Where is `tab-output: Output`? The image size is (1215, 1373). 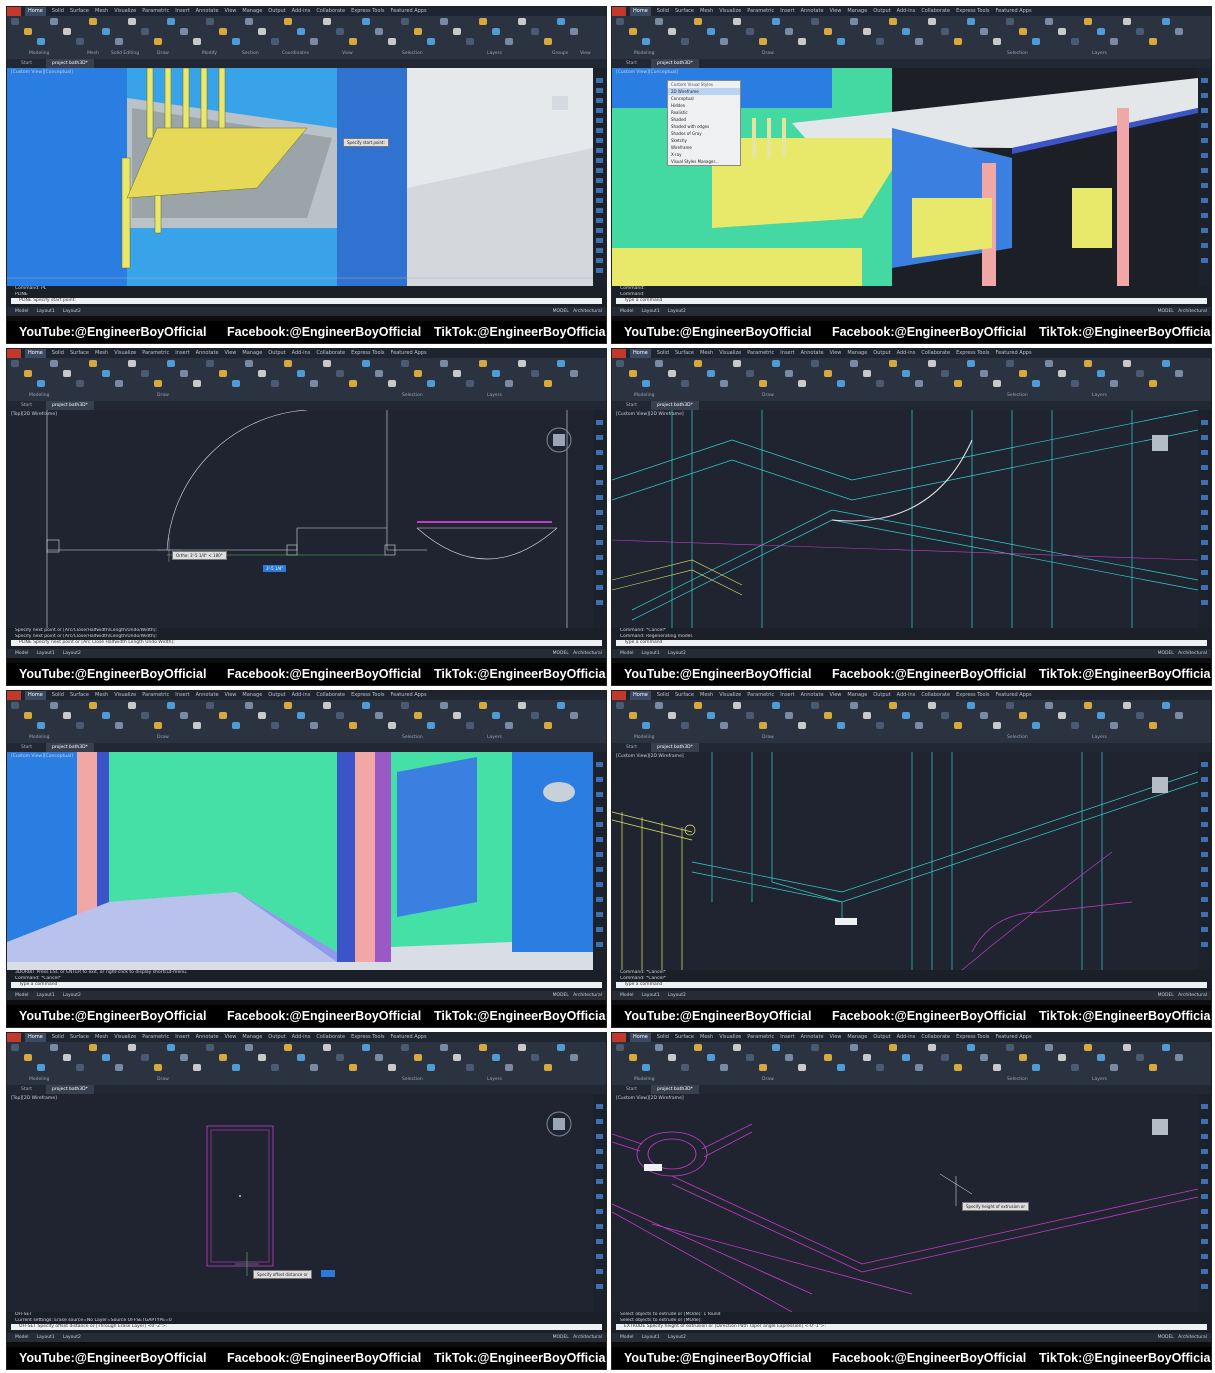
tab-output: Output is located at coordinates (881, 1037).